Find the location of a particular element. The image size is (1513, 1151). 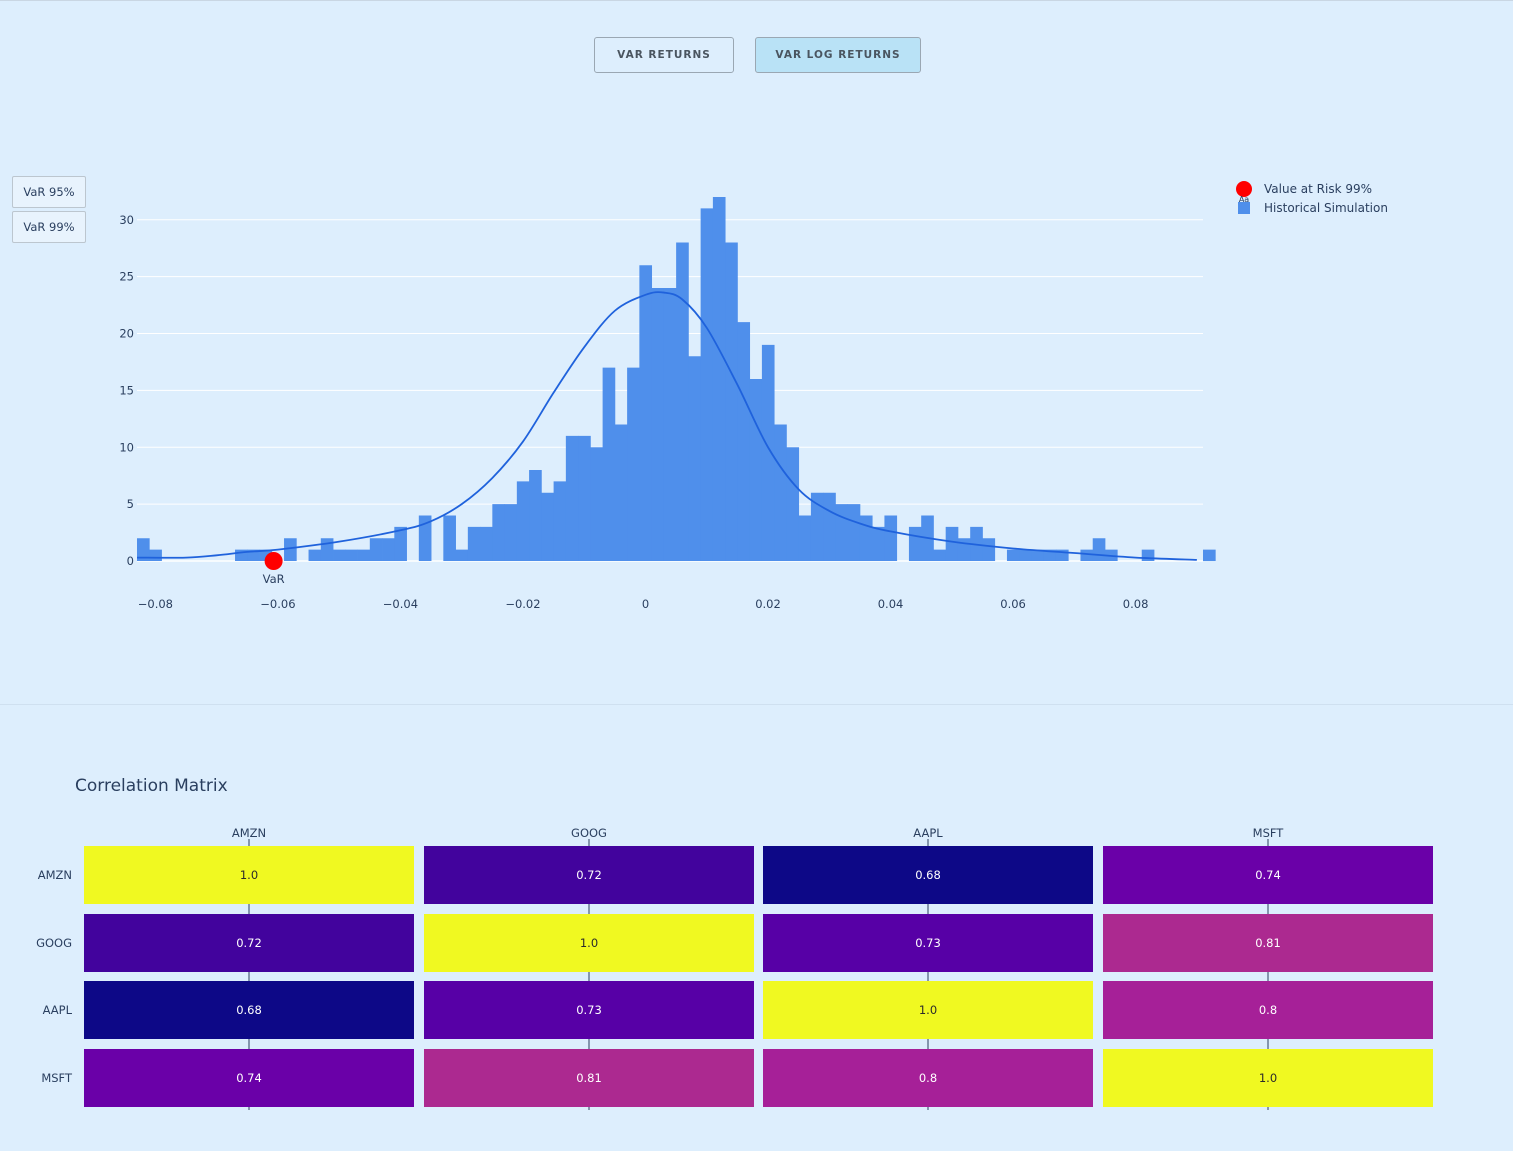

legend-hist-swatch is located at coordinates (1244, 208).